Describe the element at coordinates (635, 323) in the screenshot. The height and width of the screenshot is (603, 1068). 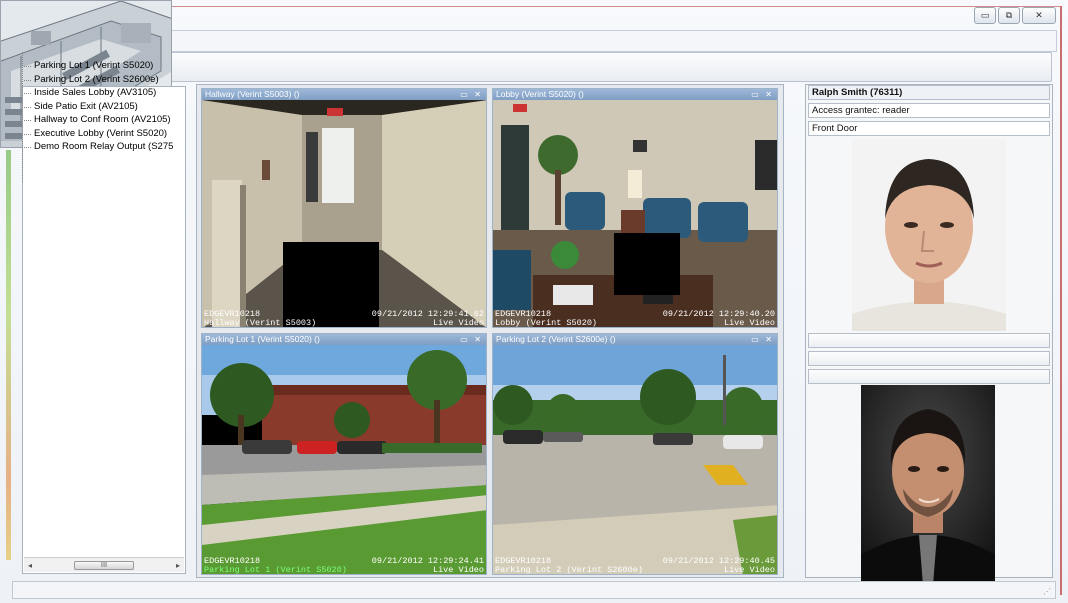
I see `video-osd-bottom: Lobby (Verint S5020) Live Video` at that location.